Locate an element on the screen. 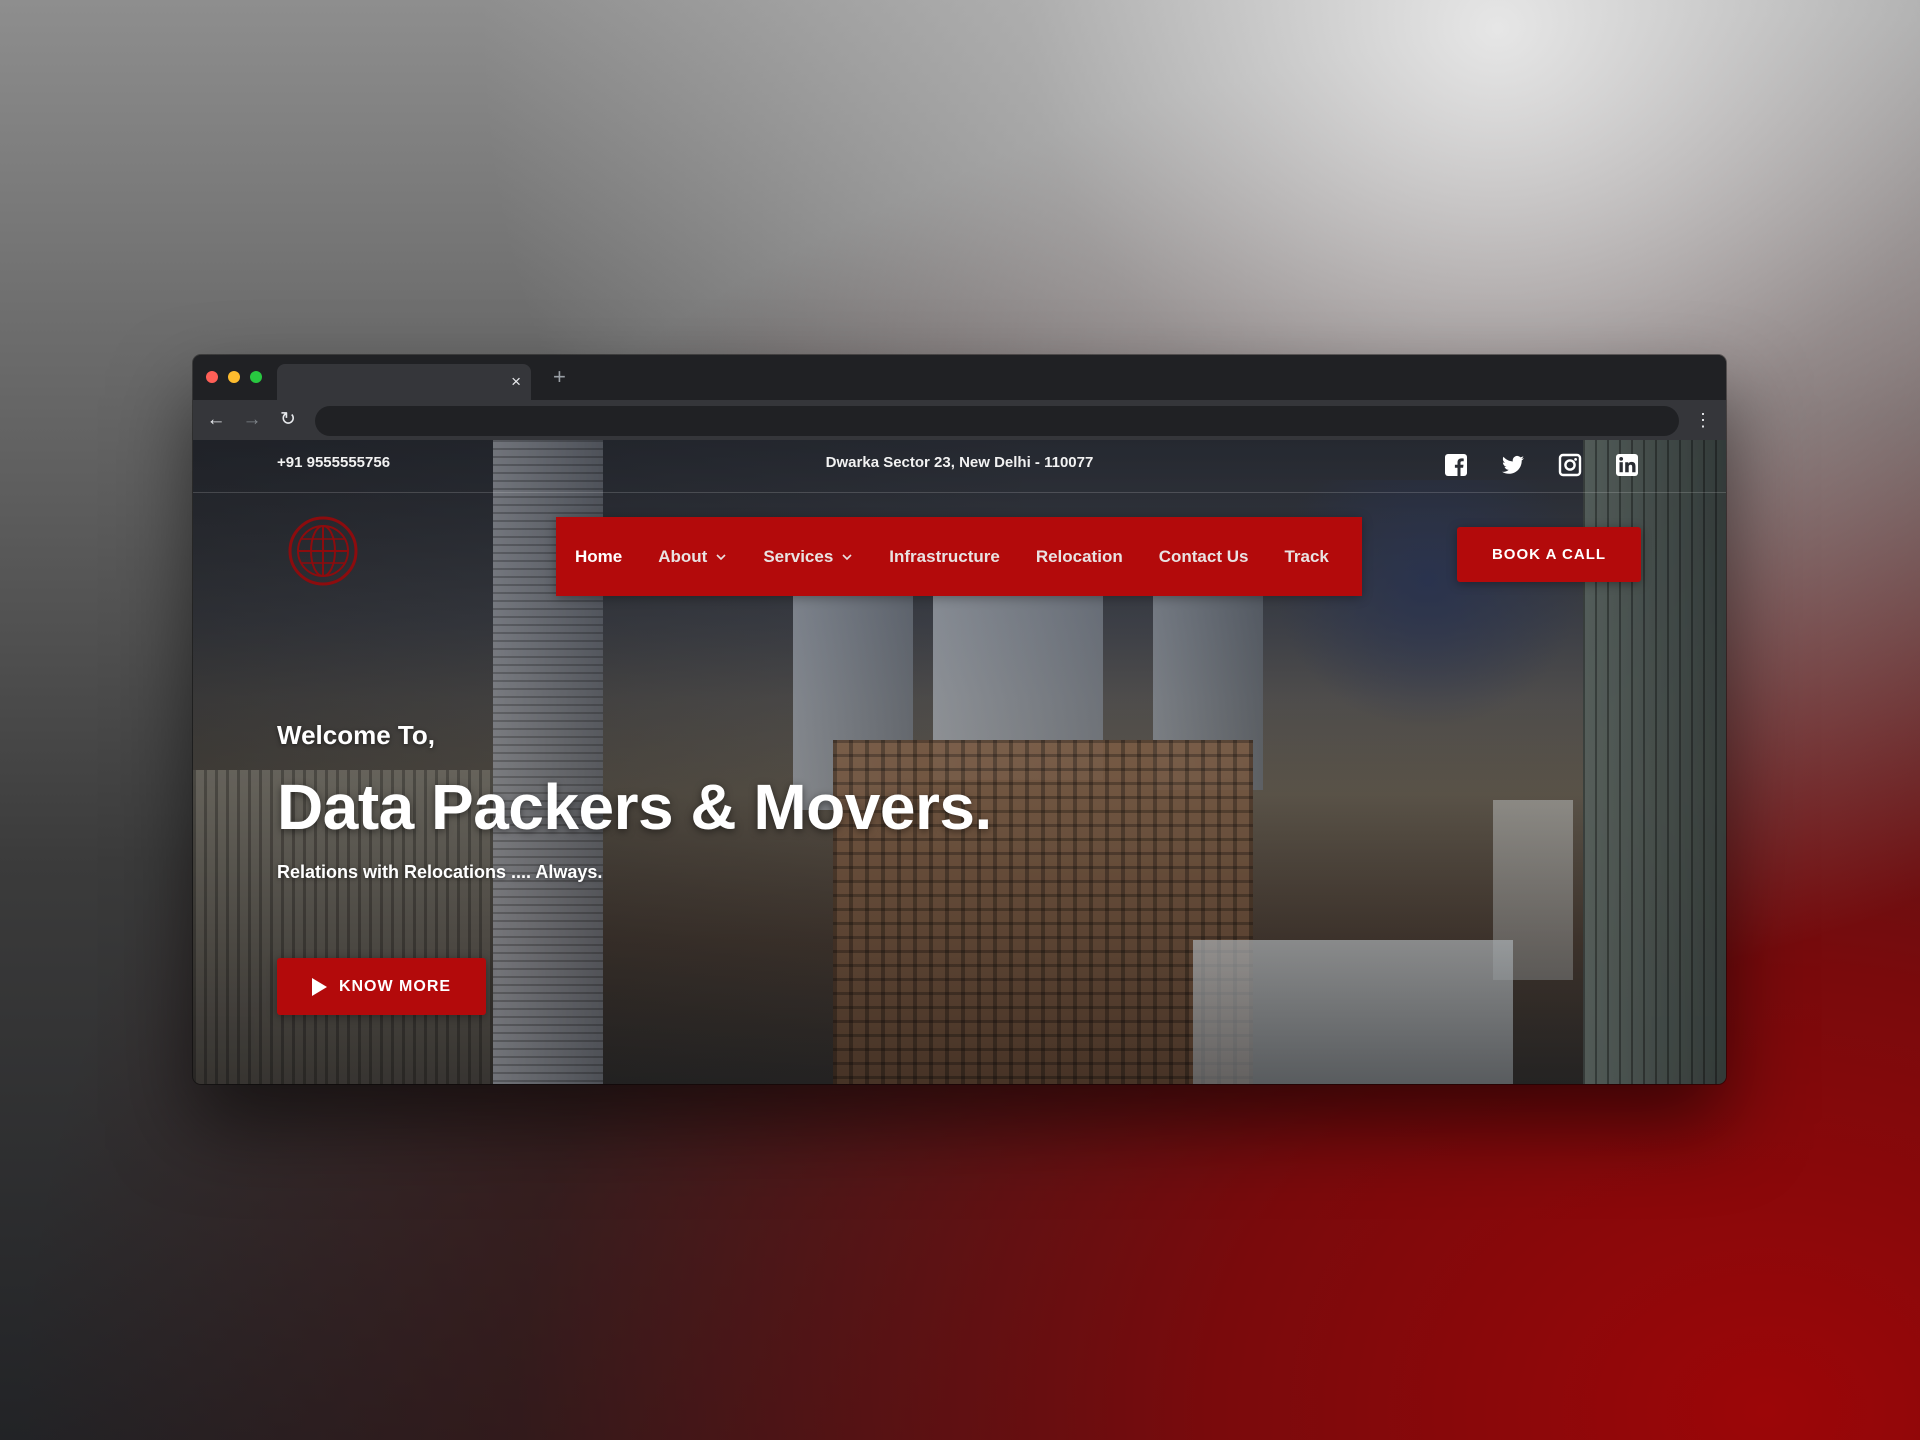 This screenshot has height=1440, width=1920. know-more-button: KNOW MORE is located at coordinates (381, 986).